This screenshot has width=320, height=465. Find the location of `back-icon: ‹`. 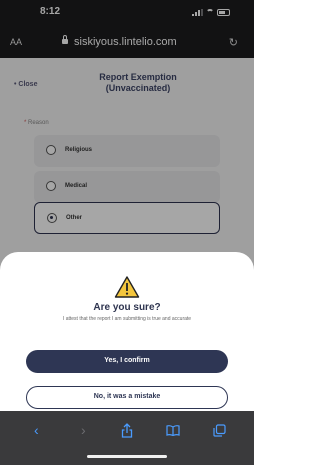

back-icon: ‹ is located at coordinates (36, 430).